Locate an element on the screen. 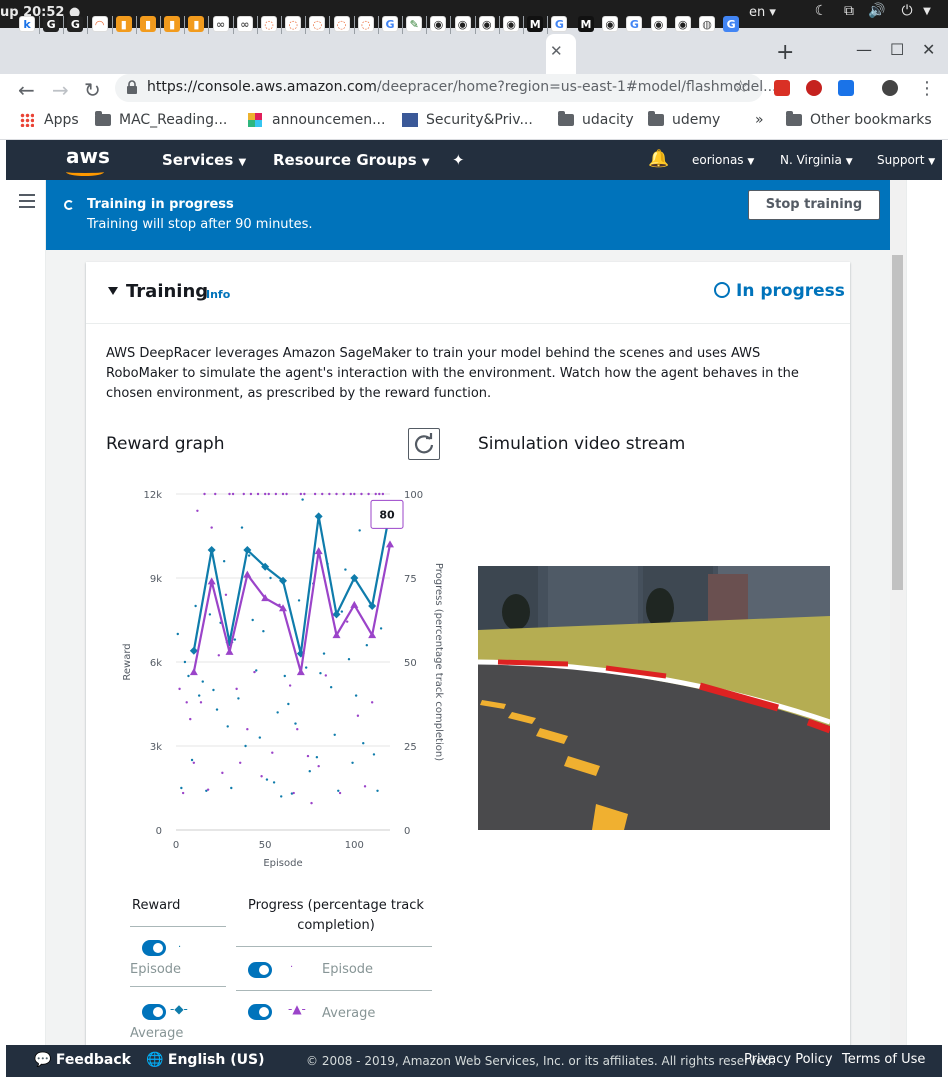 The width and height of the screenshot is (948, 1079). reward-episode-toggle is located at coordinates (154, 948).